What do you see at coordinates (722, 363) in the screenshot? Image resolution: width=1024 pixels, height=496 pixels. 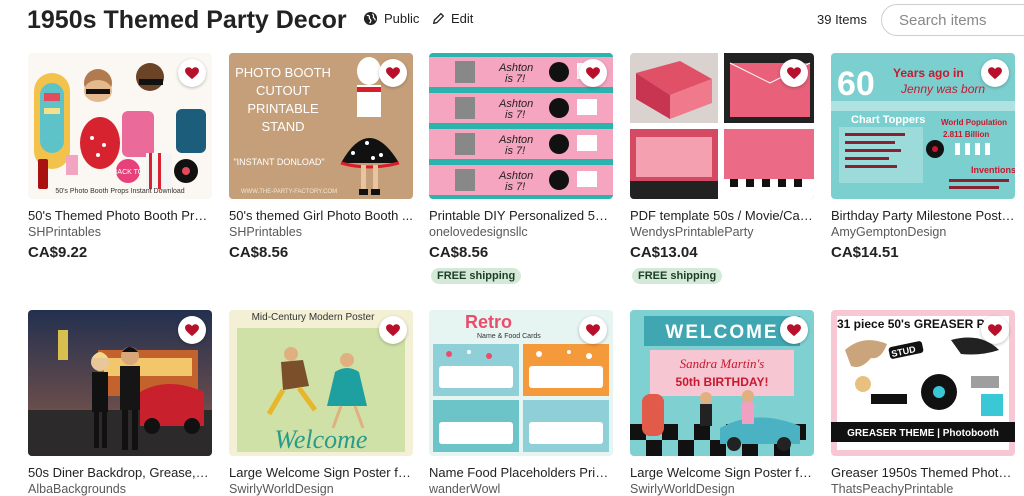 I see `svg-text: Sandra Martin's` at bounding box center [722, 363].